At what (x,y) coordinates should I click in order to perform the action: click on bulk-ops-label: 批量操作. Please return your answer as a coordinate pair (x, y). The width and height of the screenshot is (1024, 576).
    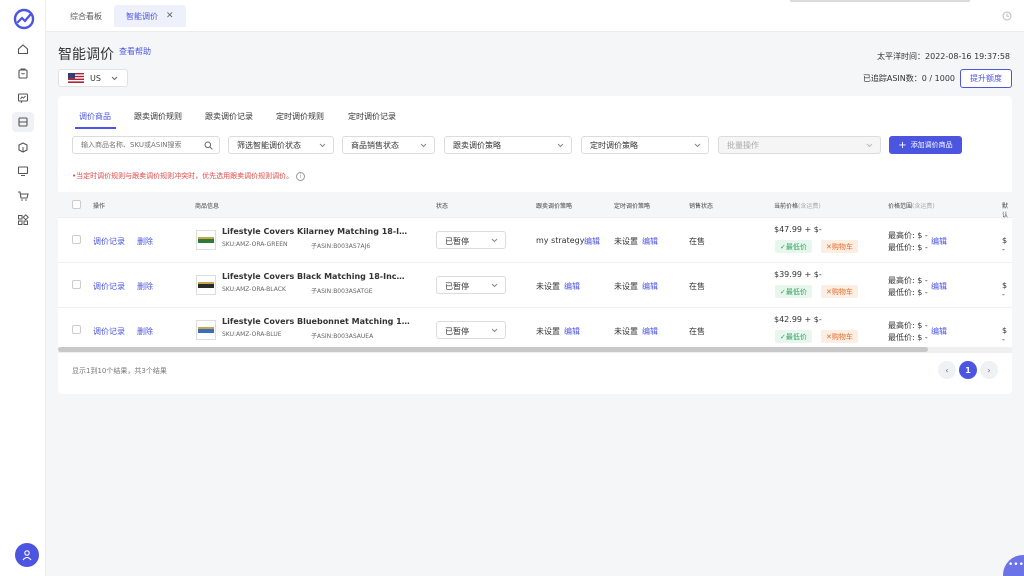
    Looking at the image, I should click on (743, 145).